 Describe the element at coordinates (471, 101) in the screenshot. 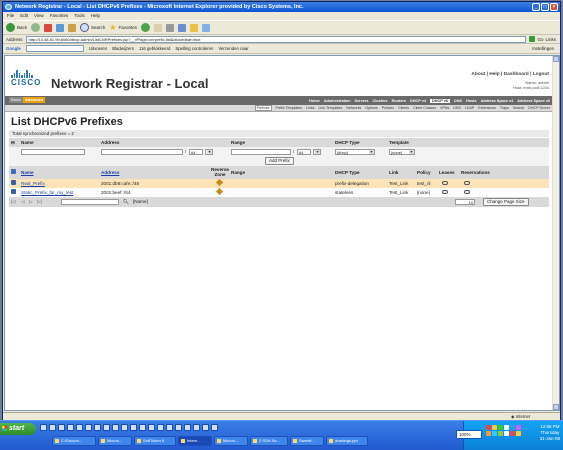

I see `nav-hosts: Hosts` at that location.